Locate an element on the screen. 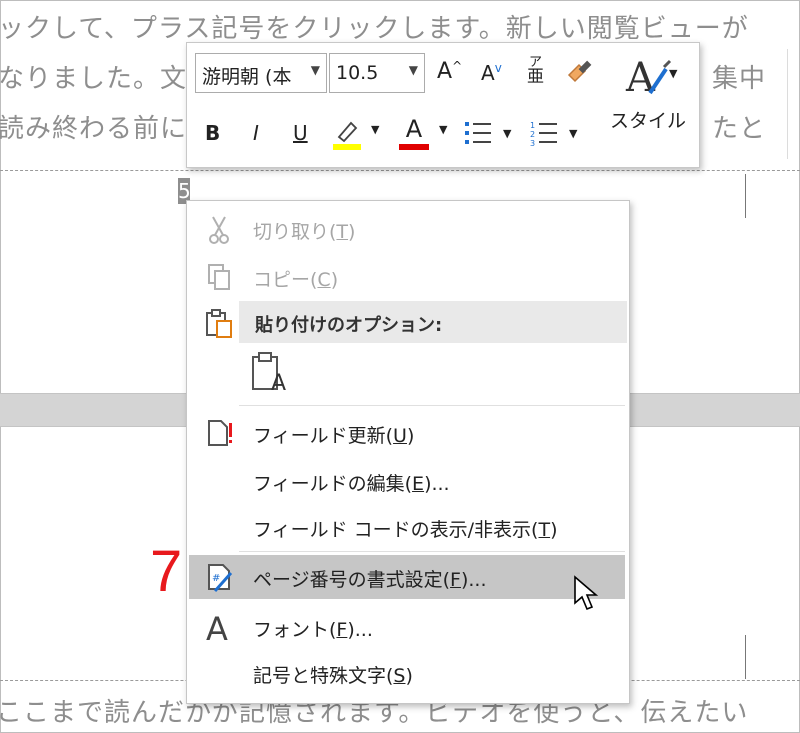  paste-keep-text-only-button: A is located at coordinates (272, 372).